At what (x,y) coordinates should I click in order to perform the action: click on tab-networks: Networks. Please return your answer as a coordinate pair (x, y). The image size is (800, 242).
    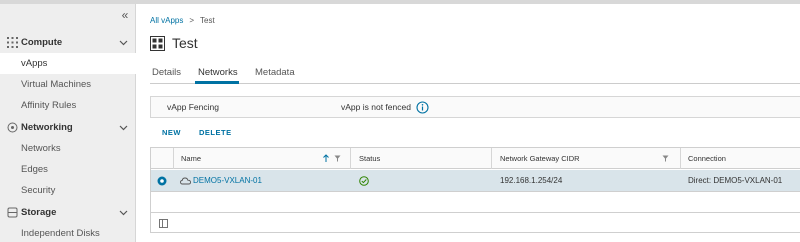
    Looking at the image, I should click on (218, 72).